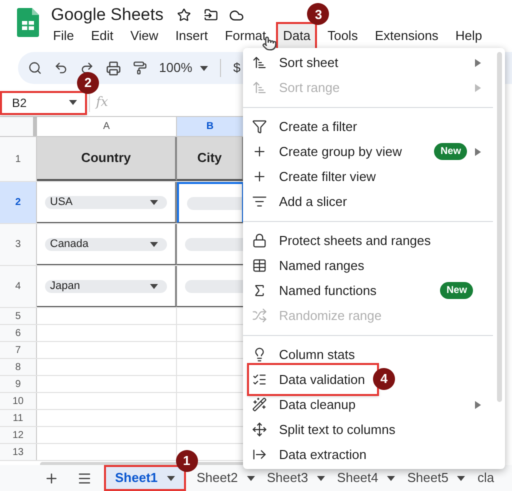 This screenshot has width=512, height=491. Describe the element at coordinates (499, 227) in the screenshot. I see `menu-scrollbar` at that location.